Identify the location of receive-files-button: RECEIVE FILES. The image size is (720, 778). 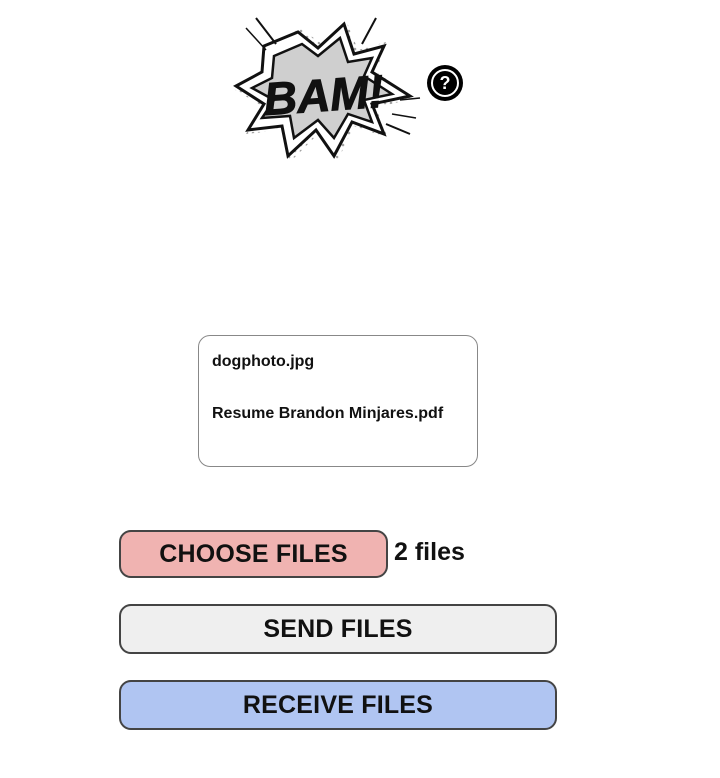
(338, 705).